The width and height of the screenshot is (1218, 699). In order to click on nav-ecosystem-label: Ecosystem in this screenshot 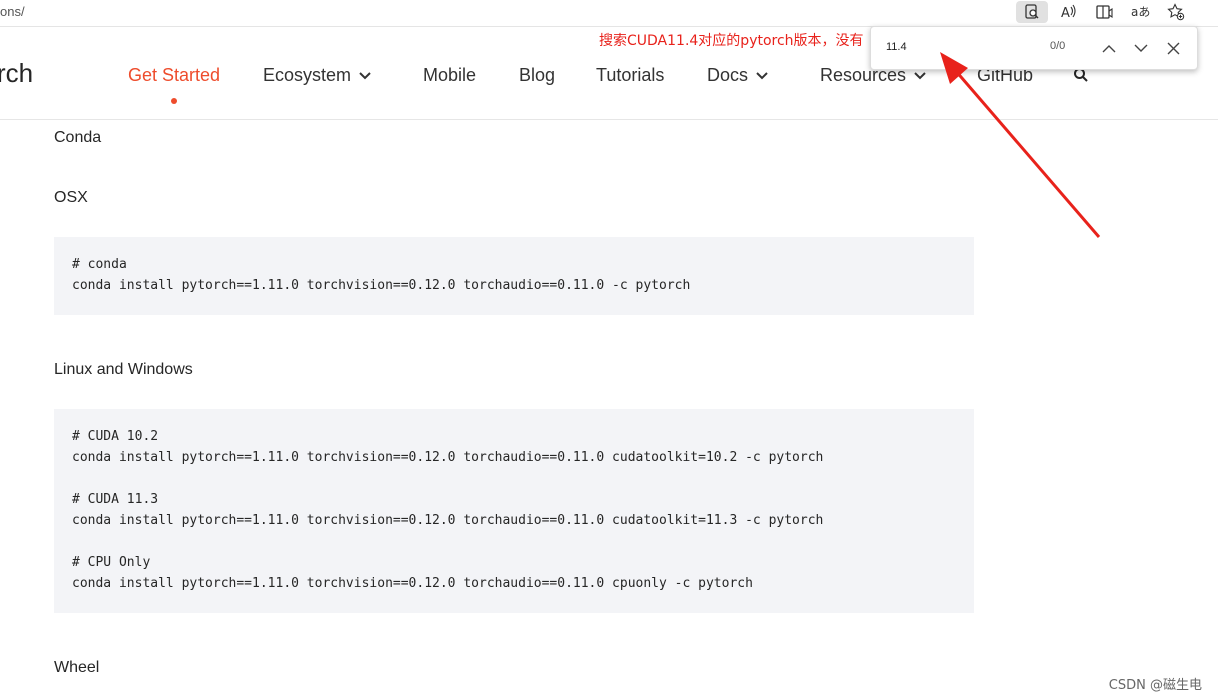, I will do `click(307, 75)`.